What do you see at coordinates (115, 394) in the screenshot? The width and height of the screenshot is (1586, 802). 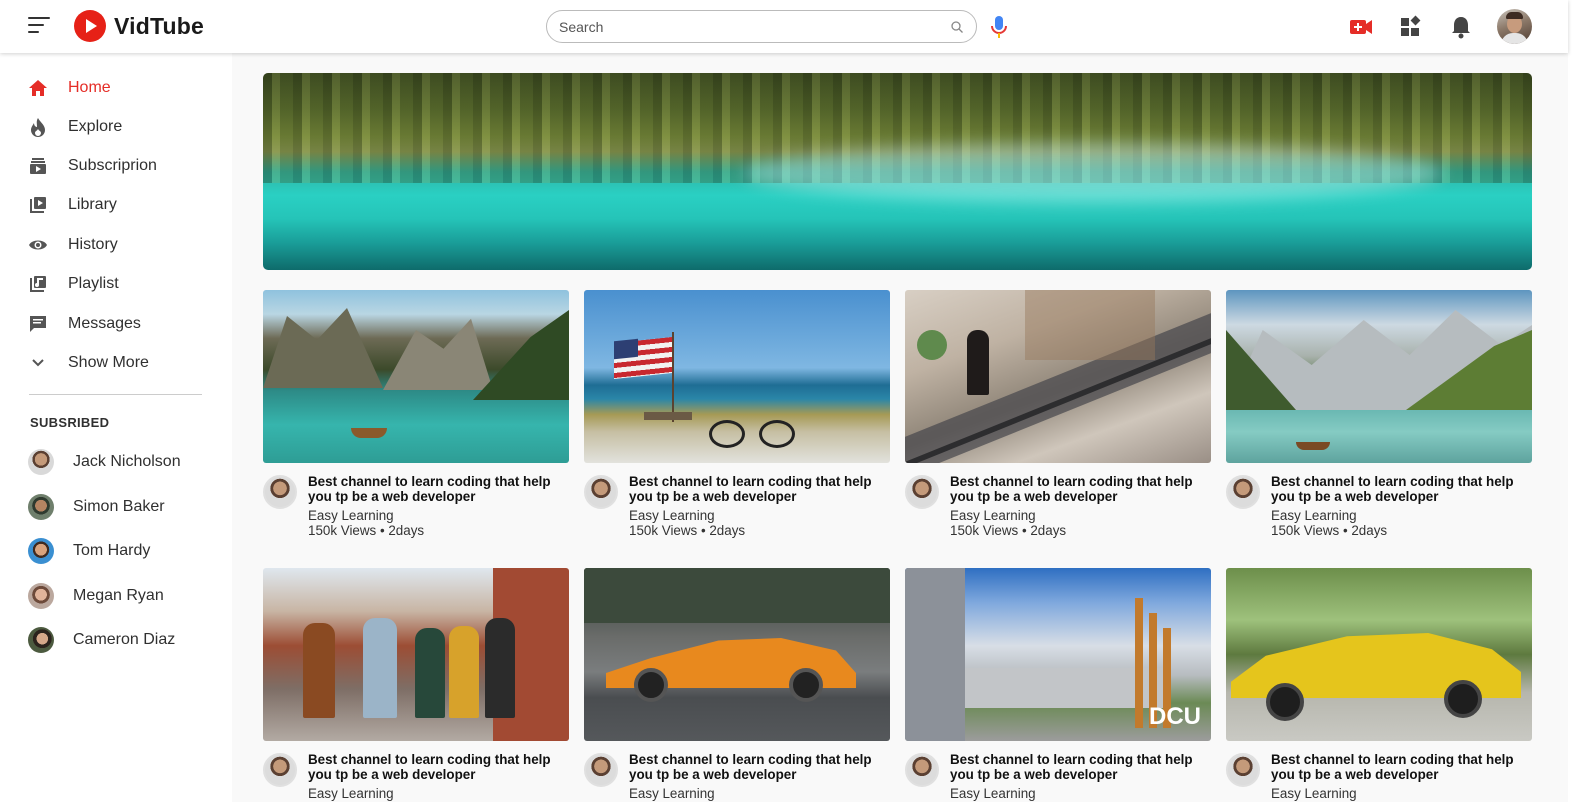 I see `sidebar-divider` at bounding box center [115, 394].